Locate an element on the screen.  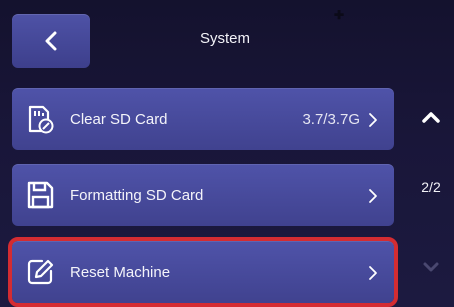
format-sd-card-label: Formatting SD Card is located at coordinates (137, 195).